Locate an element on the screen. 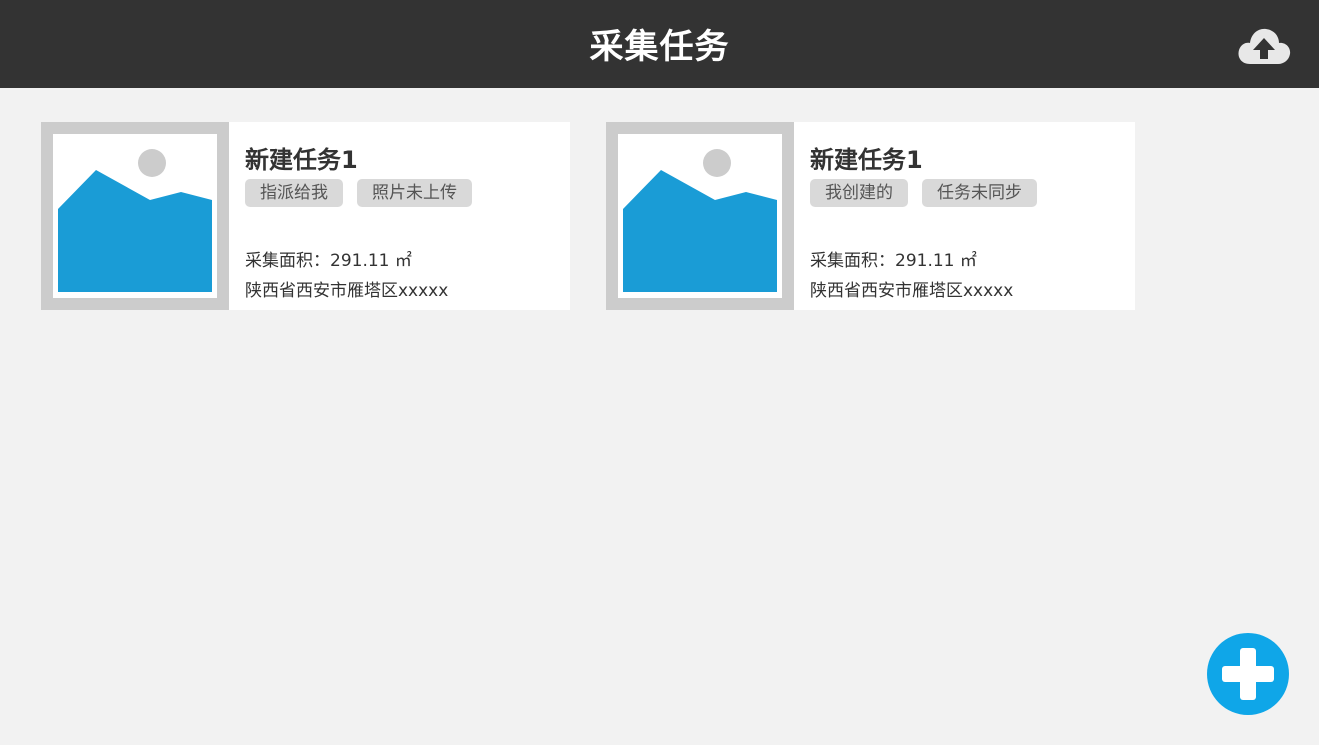  task-tags: 指派给我 照片未上传 is located at coordinates (358, 193).